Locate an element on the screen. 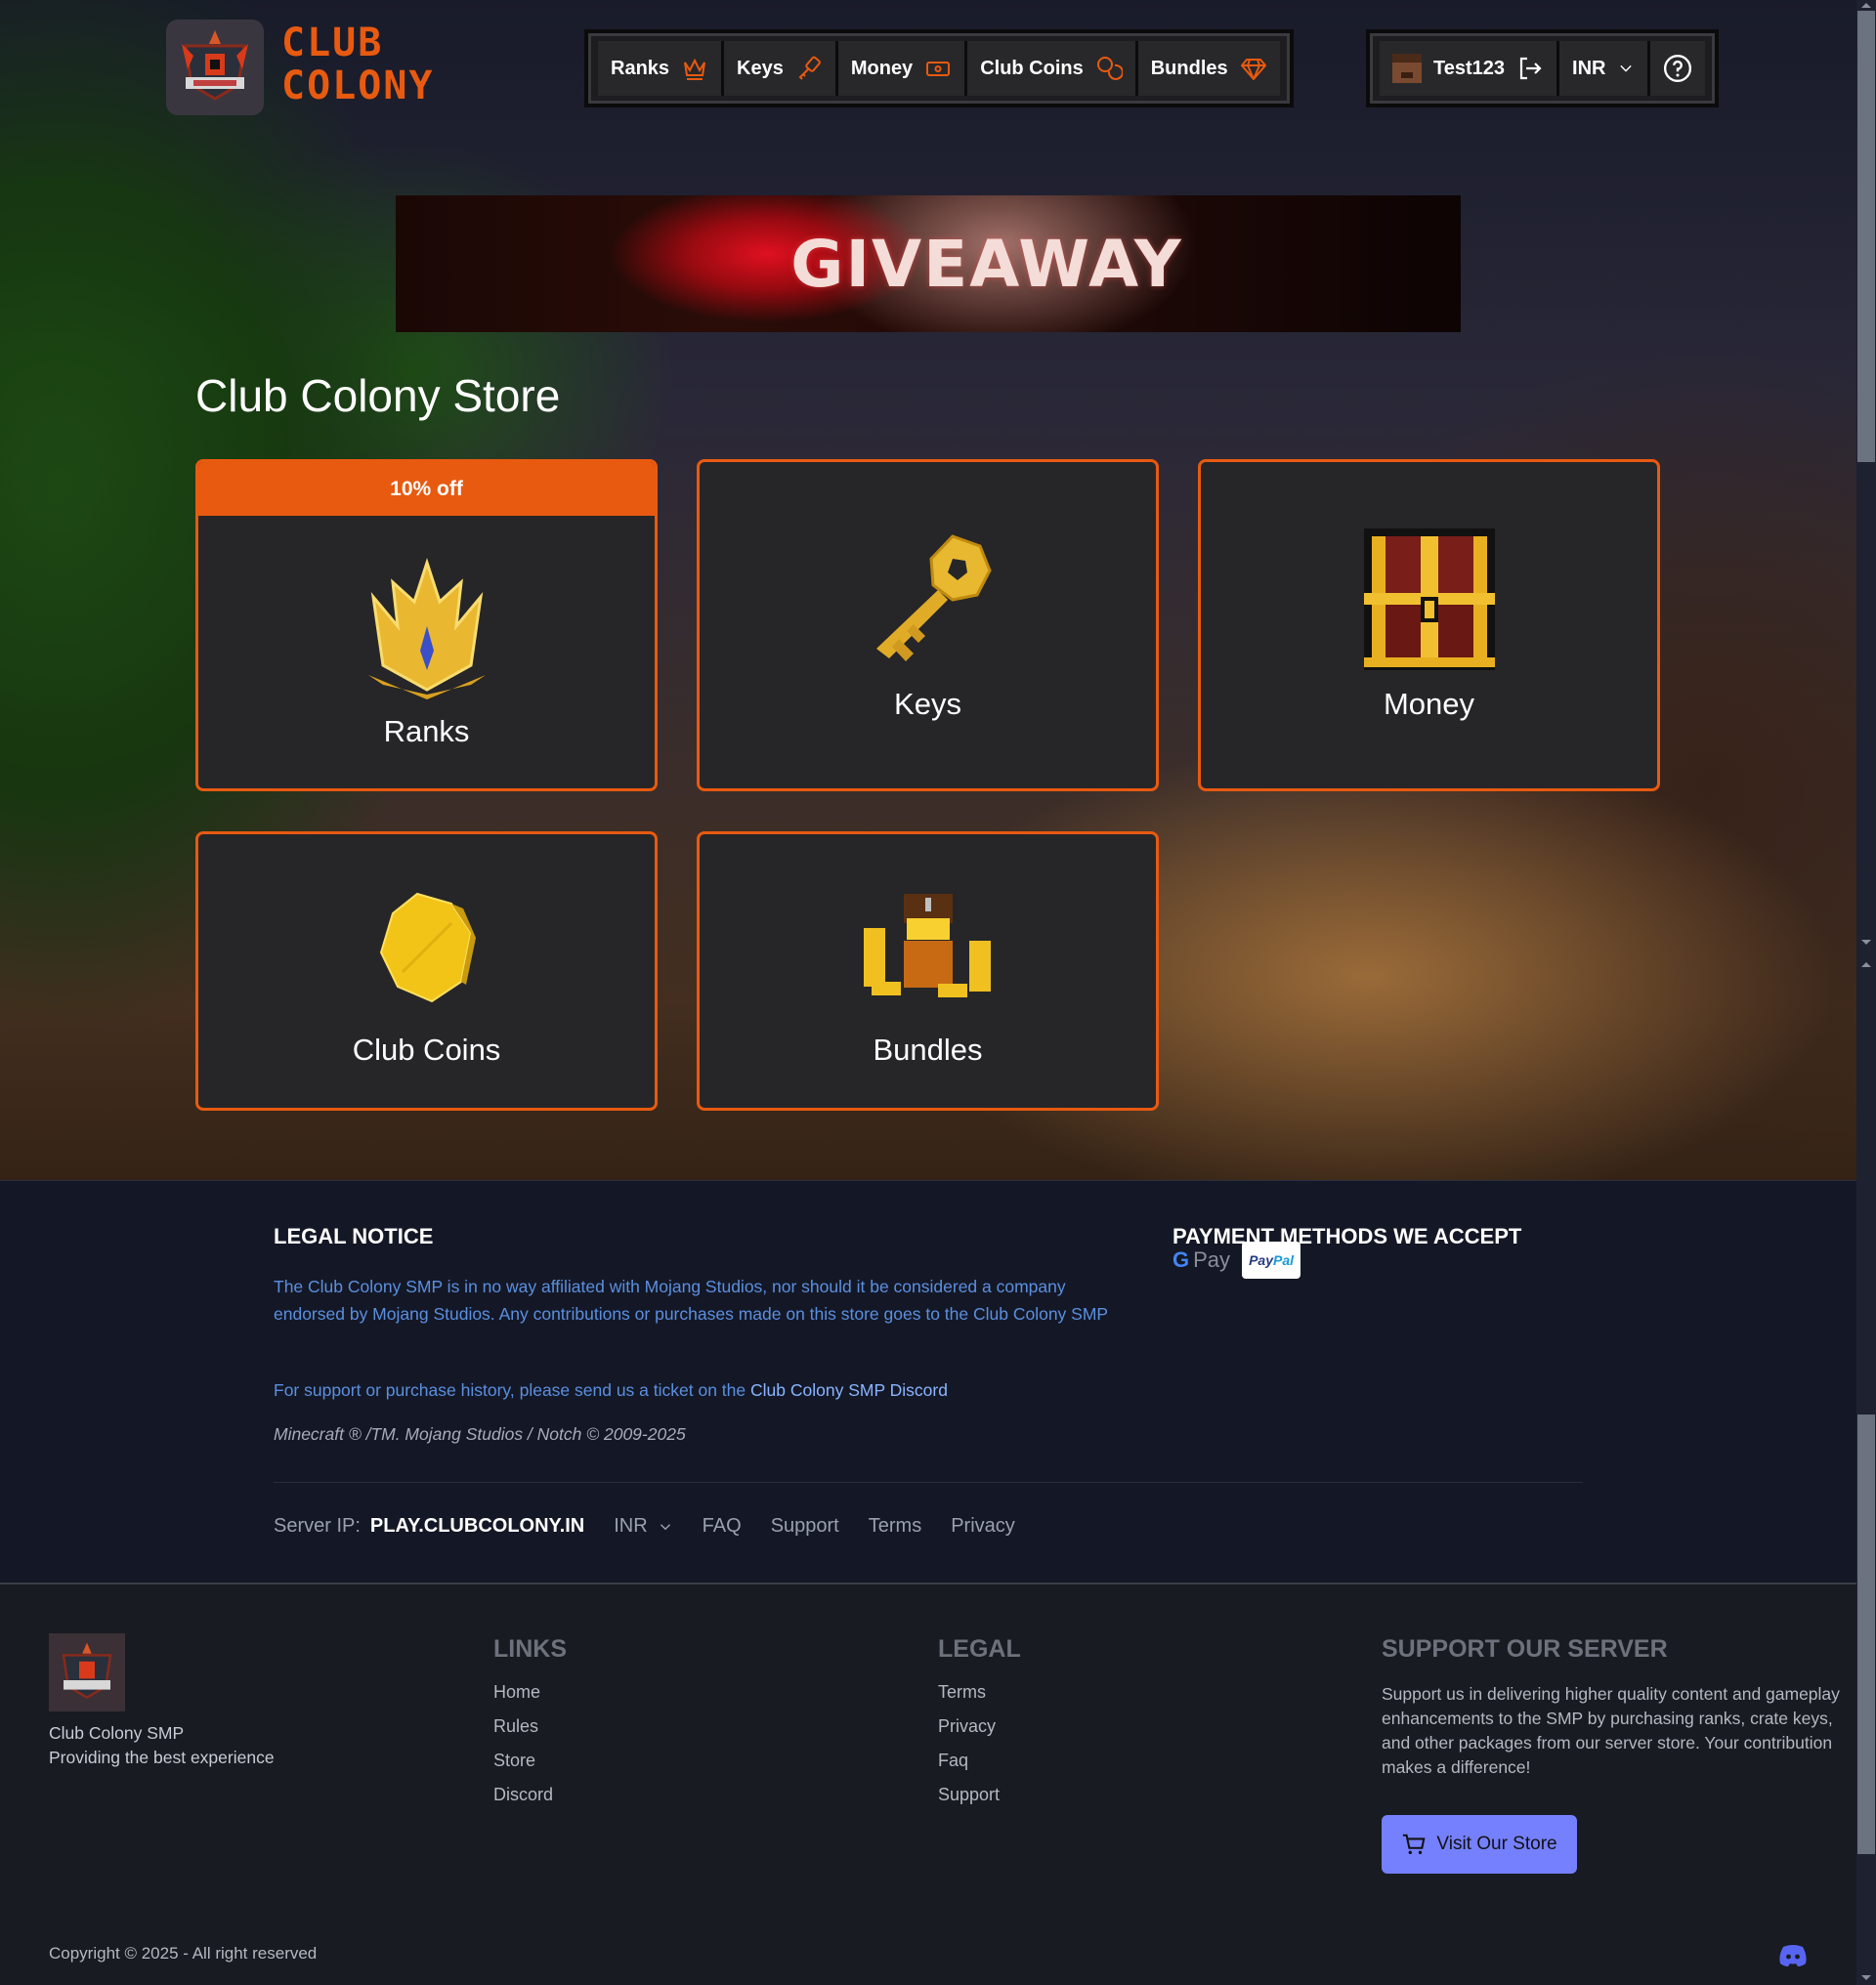 The image size is (1876, 1985). footer-link-faq: FAQ is located at coordinates (722, 1527).